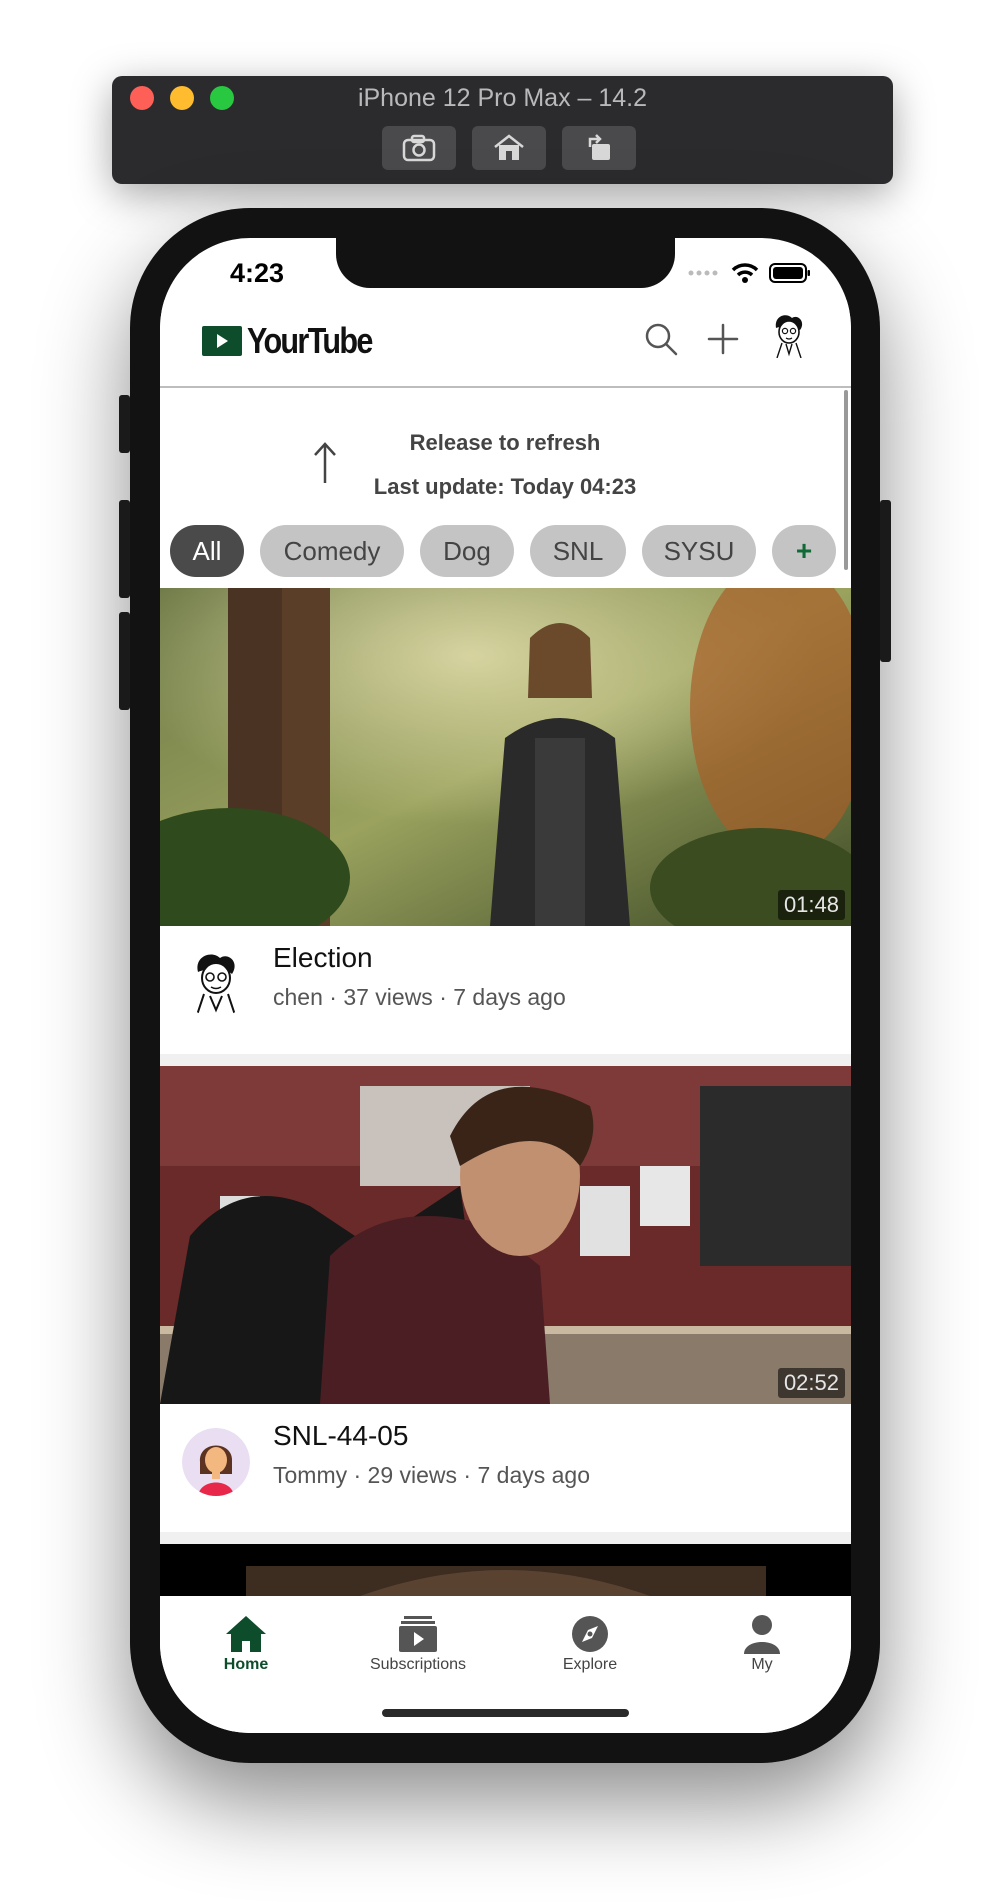  I want to click on rotate-icon, so click(599, 147).